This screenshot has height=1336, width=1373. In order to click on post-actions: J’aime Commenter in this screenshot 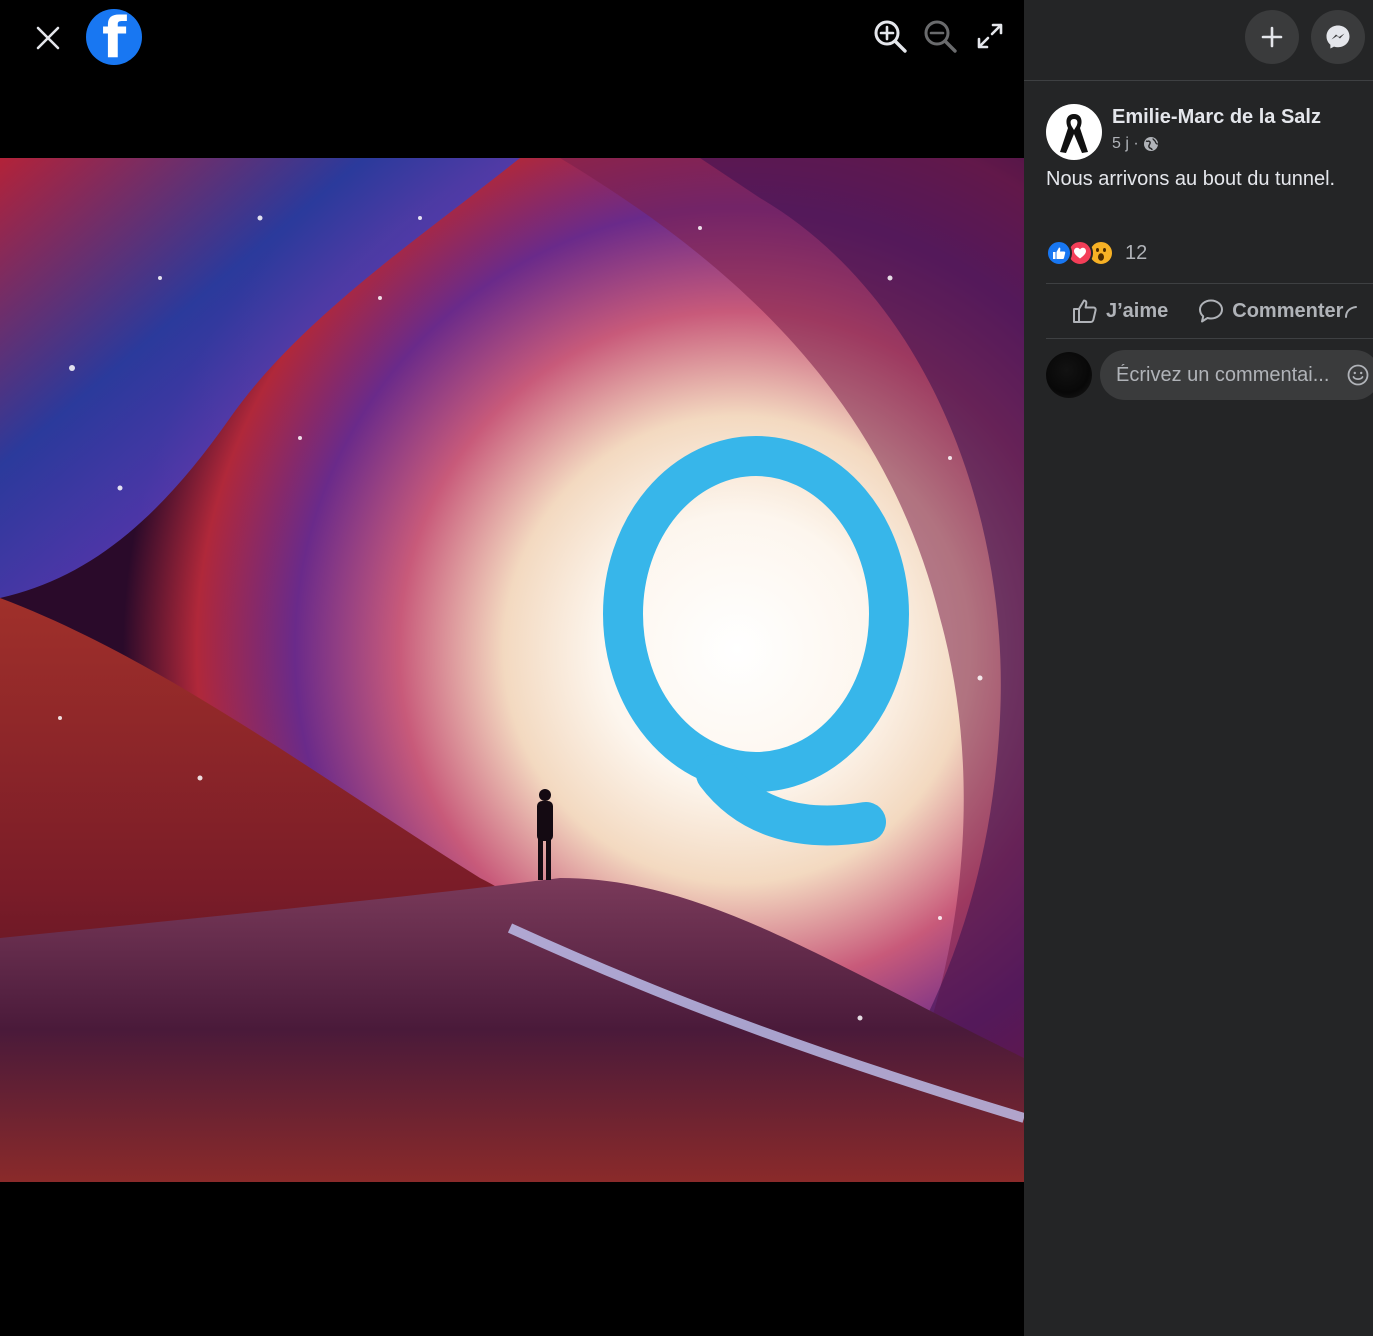, I will do `click(1209, 311)`.